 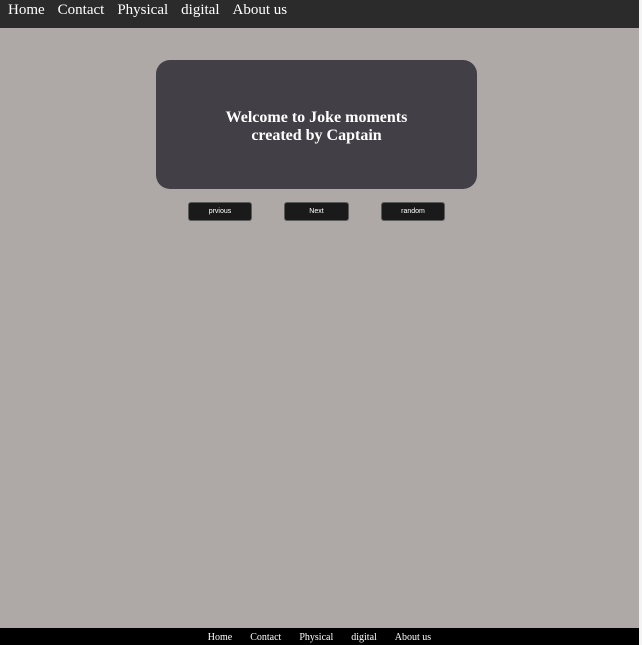 I want to click on top-nav-physical-link: Physical, so click(x=142, y=10).